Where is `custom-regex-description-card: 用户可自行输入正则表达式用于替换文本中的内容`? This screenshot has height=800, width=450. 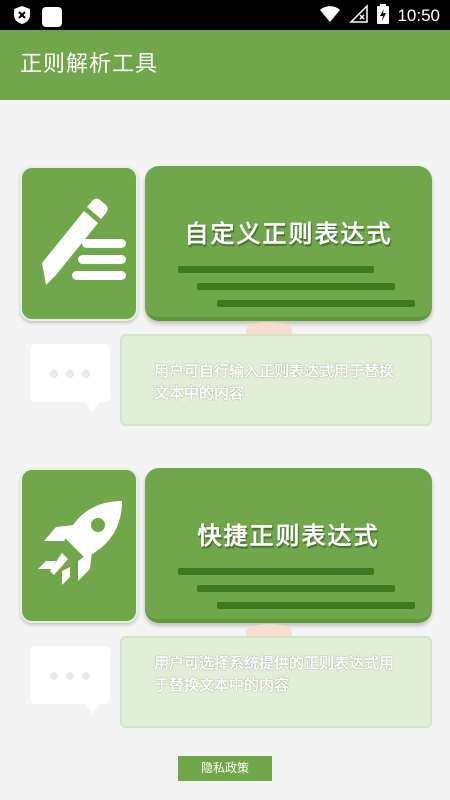 custom-regex-description-card: 用户可自行输入正则表达式用于替换文本中的内容 is located at coordinates (276, 380).